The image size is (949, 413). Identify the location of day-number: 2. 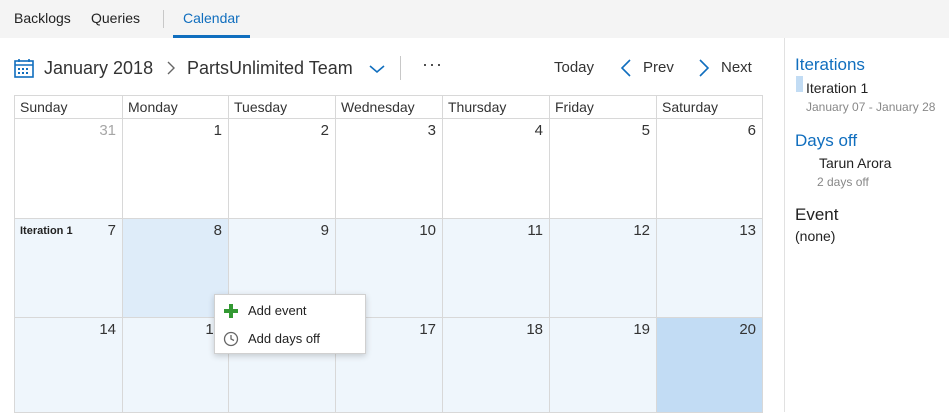
(324, 130).